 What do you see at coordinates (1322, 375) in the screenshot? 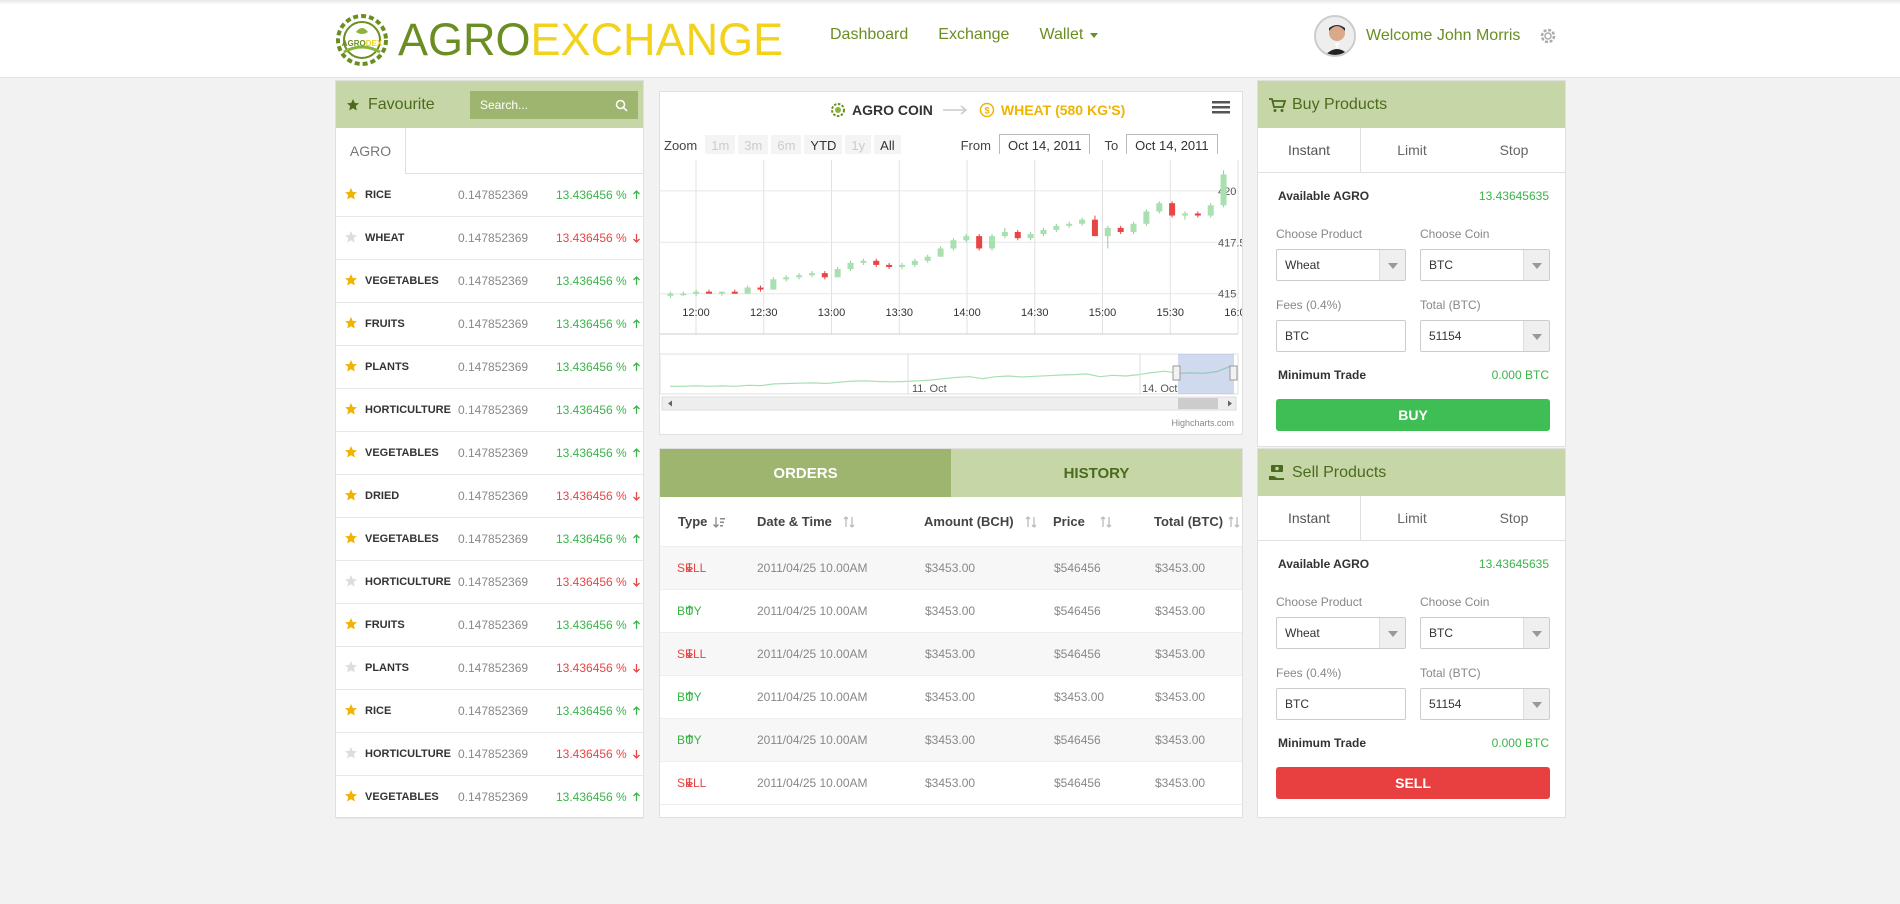
I see `buy-min-trade-label: Minimum Trade` at bounding box center [1322, 375].